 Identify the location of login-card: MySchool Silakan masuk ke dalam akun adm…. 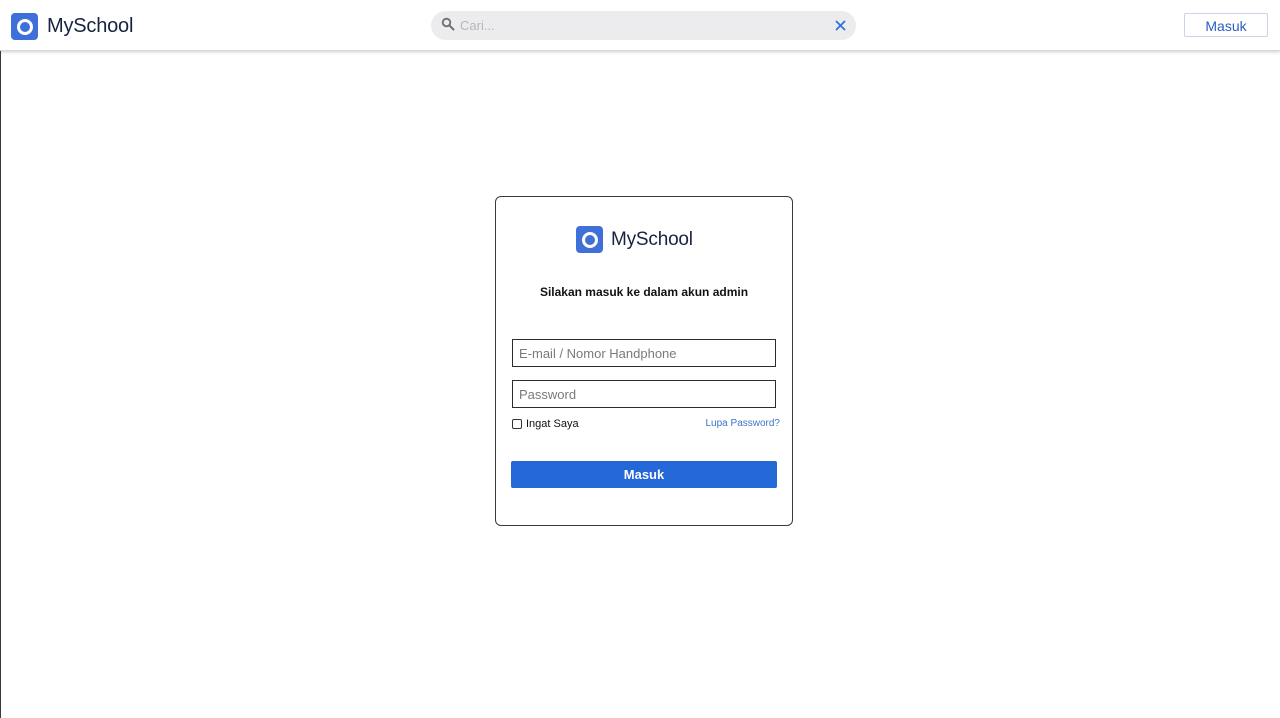
(644, 361).